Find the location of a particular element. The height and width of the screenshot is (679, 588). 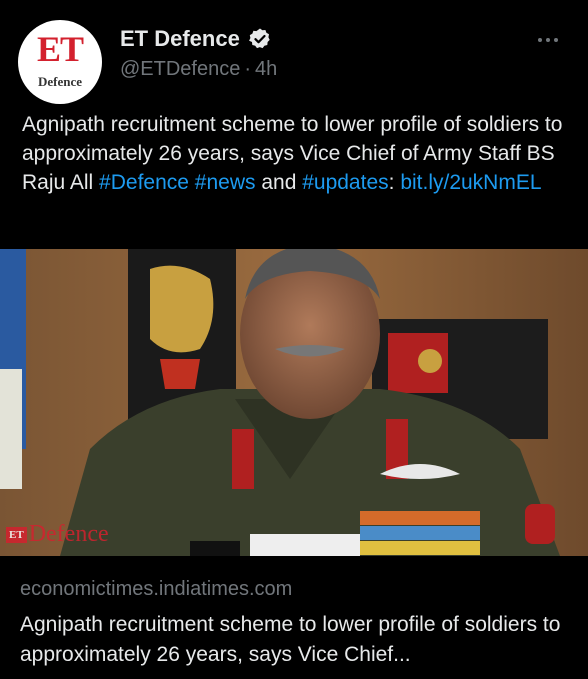

hashtag-defence: #Defence is located at coordinates (144, 182).